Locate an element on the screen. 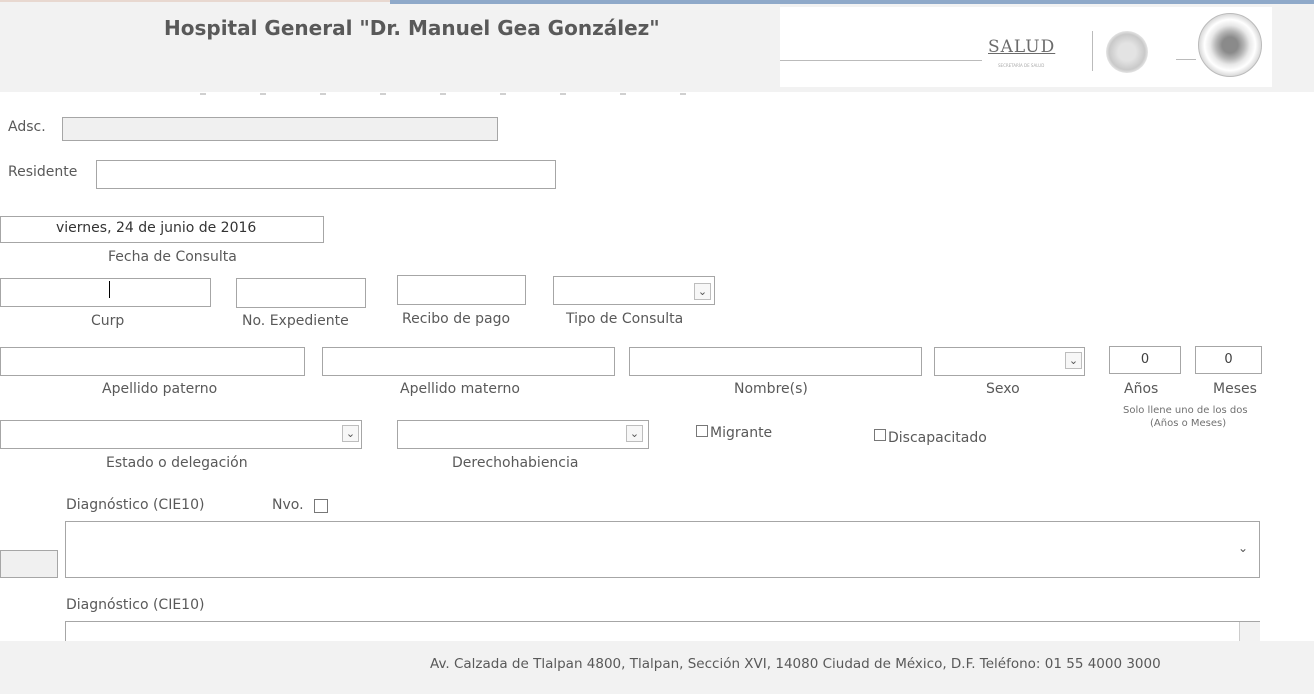 The width and height of the screenshot is (1314, 694). residente-label: Residente is located at coordinates (43, 172).